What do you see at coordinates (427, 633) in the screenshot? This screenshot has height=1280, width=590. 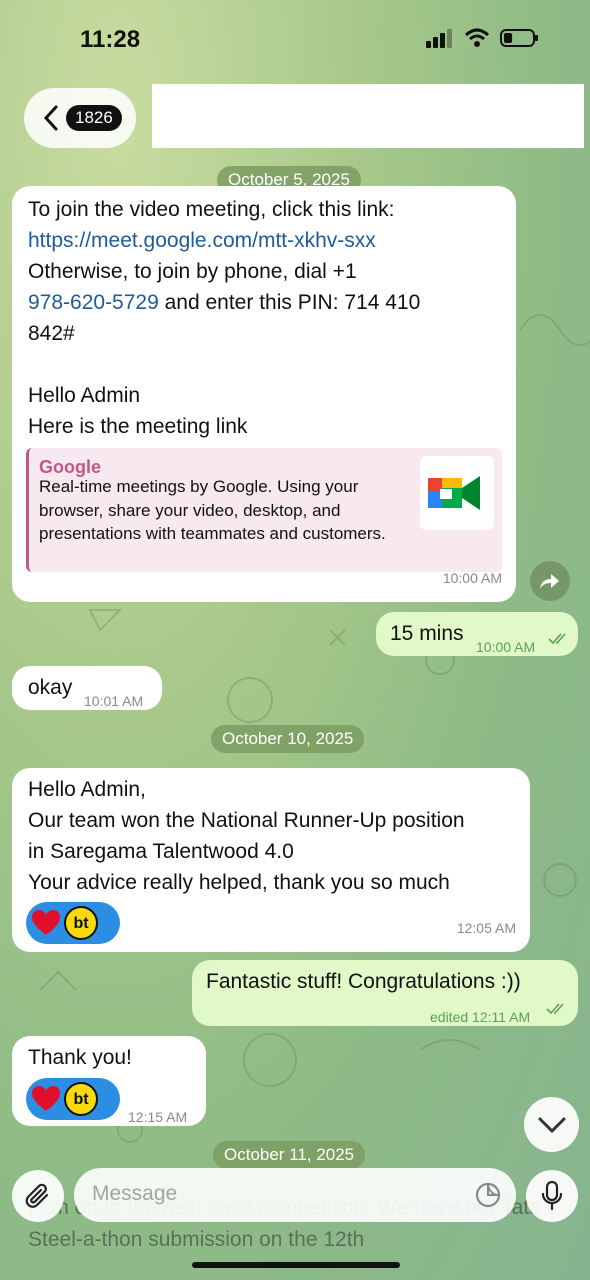 I see `message-text: 15 mins` at bounding box center [427, 633].